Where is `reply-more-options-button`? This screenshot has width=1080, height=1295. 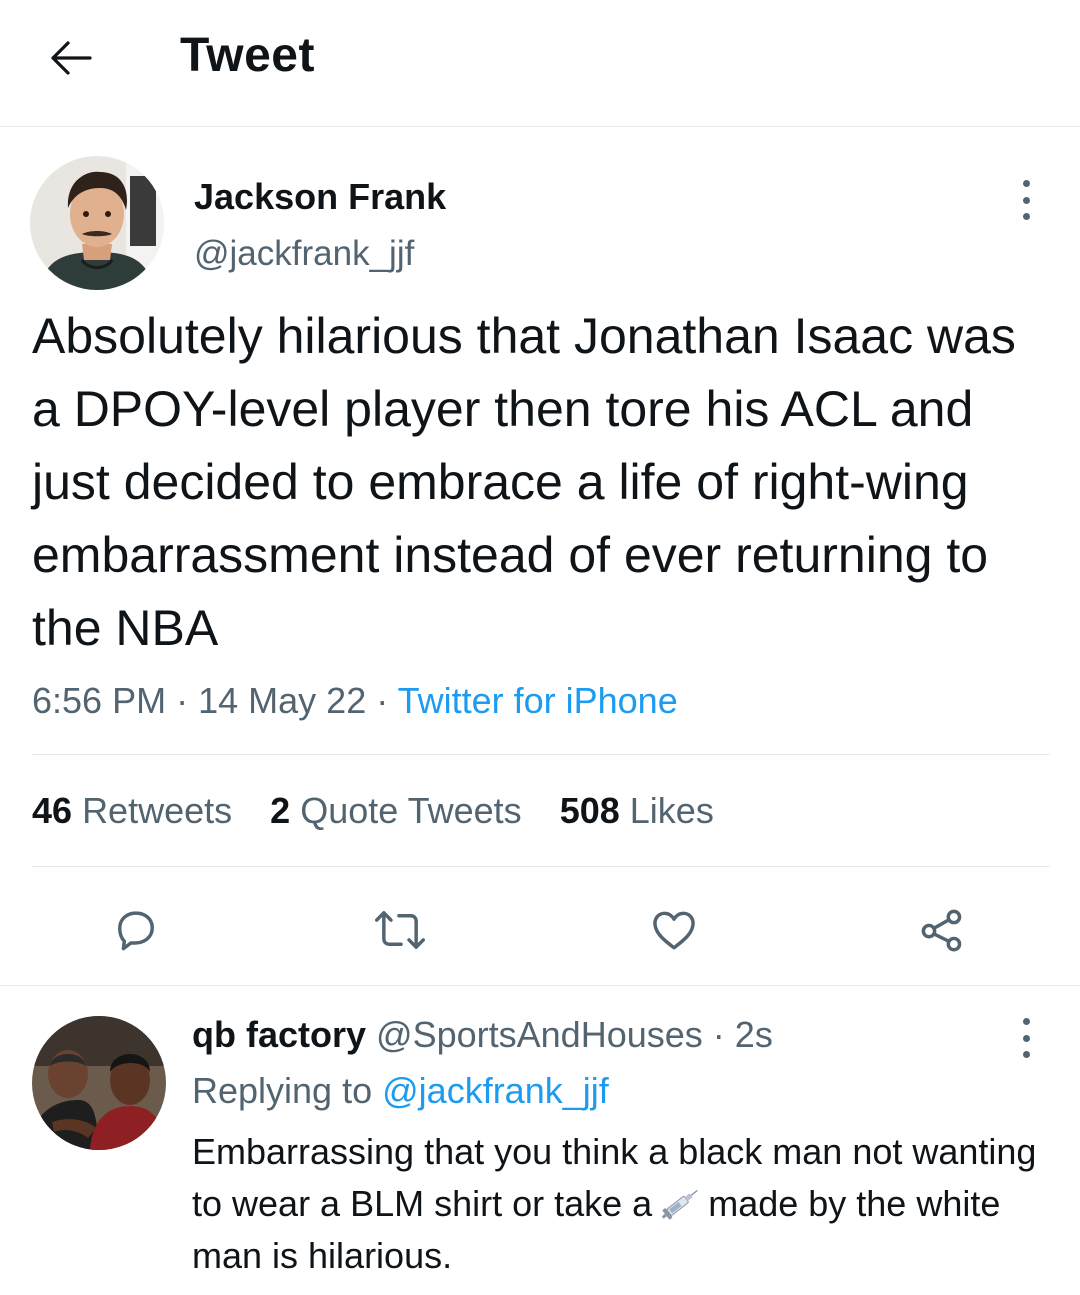
reply-more-options-button is located at coordinates (1026, 1038).